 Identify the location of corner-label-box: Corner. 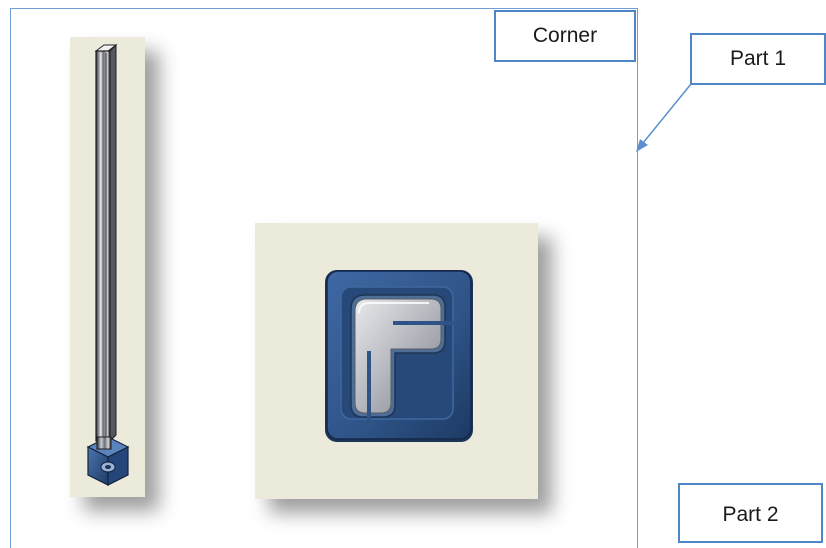
(565, 36).